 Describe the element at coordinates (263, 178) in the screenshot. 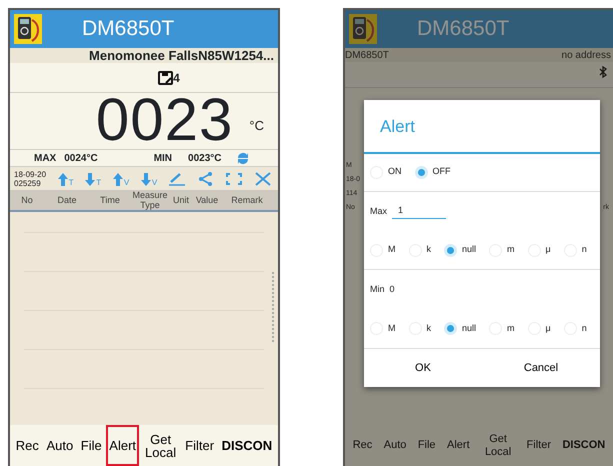

I see `close-icon` at that location.